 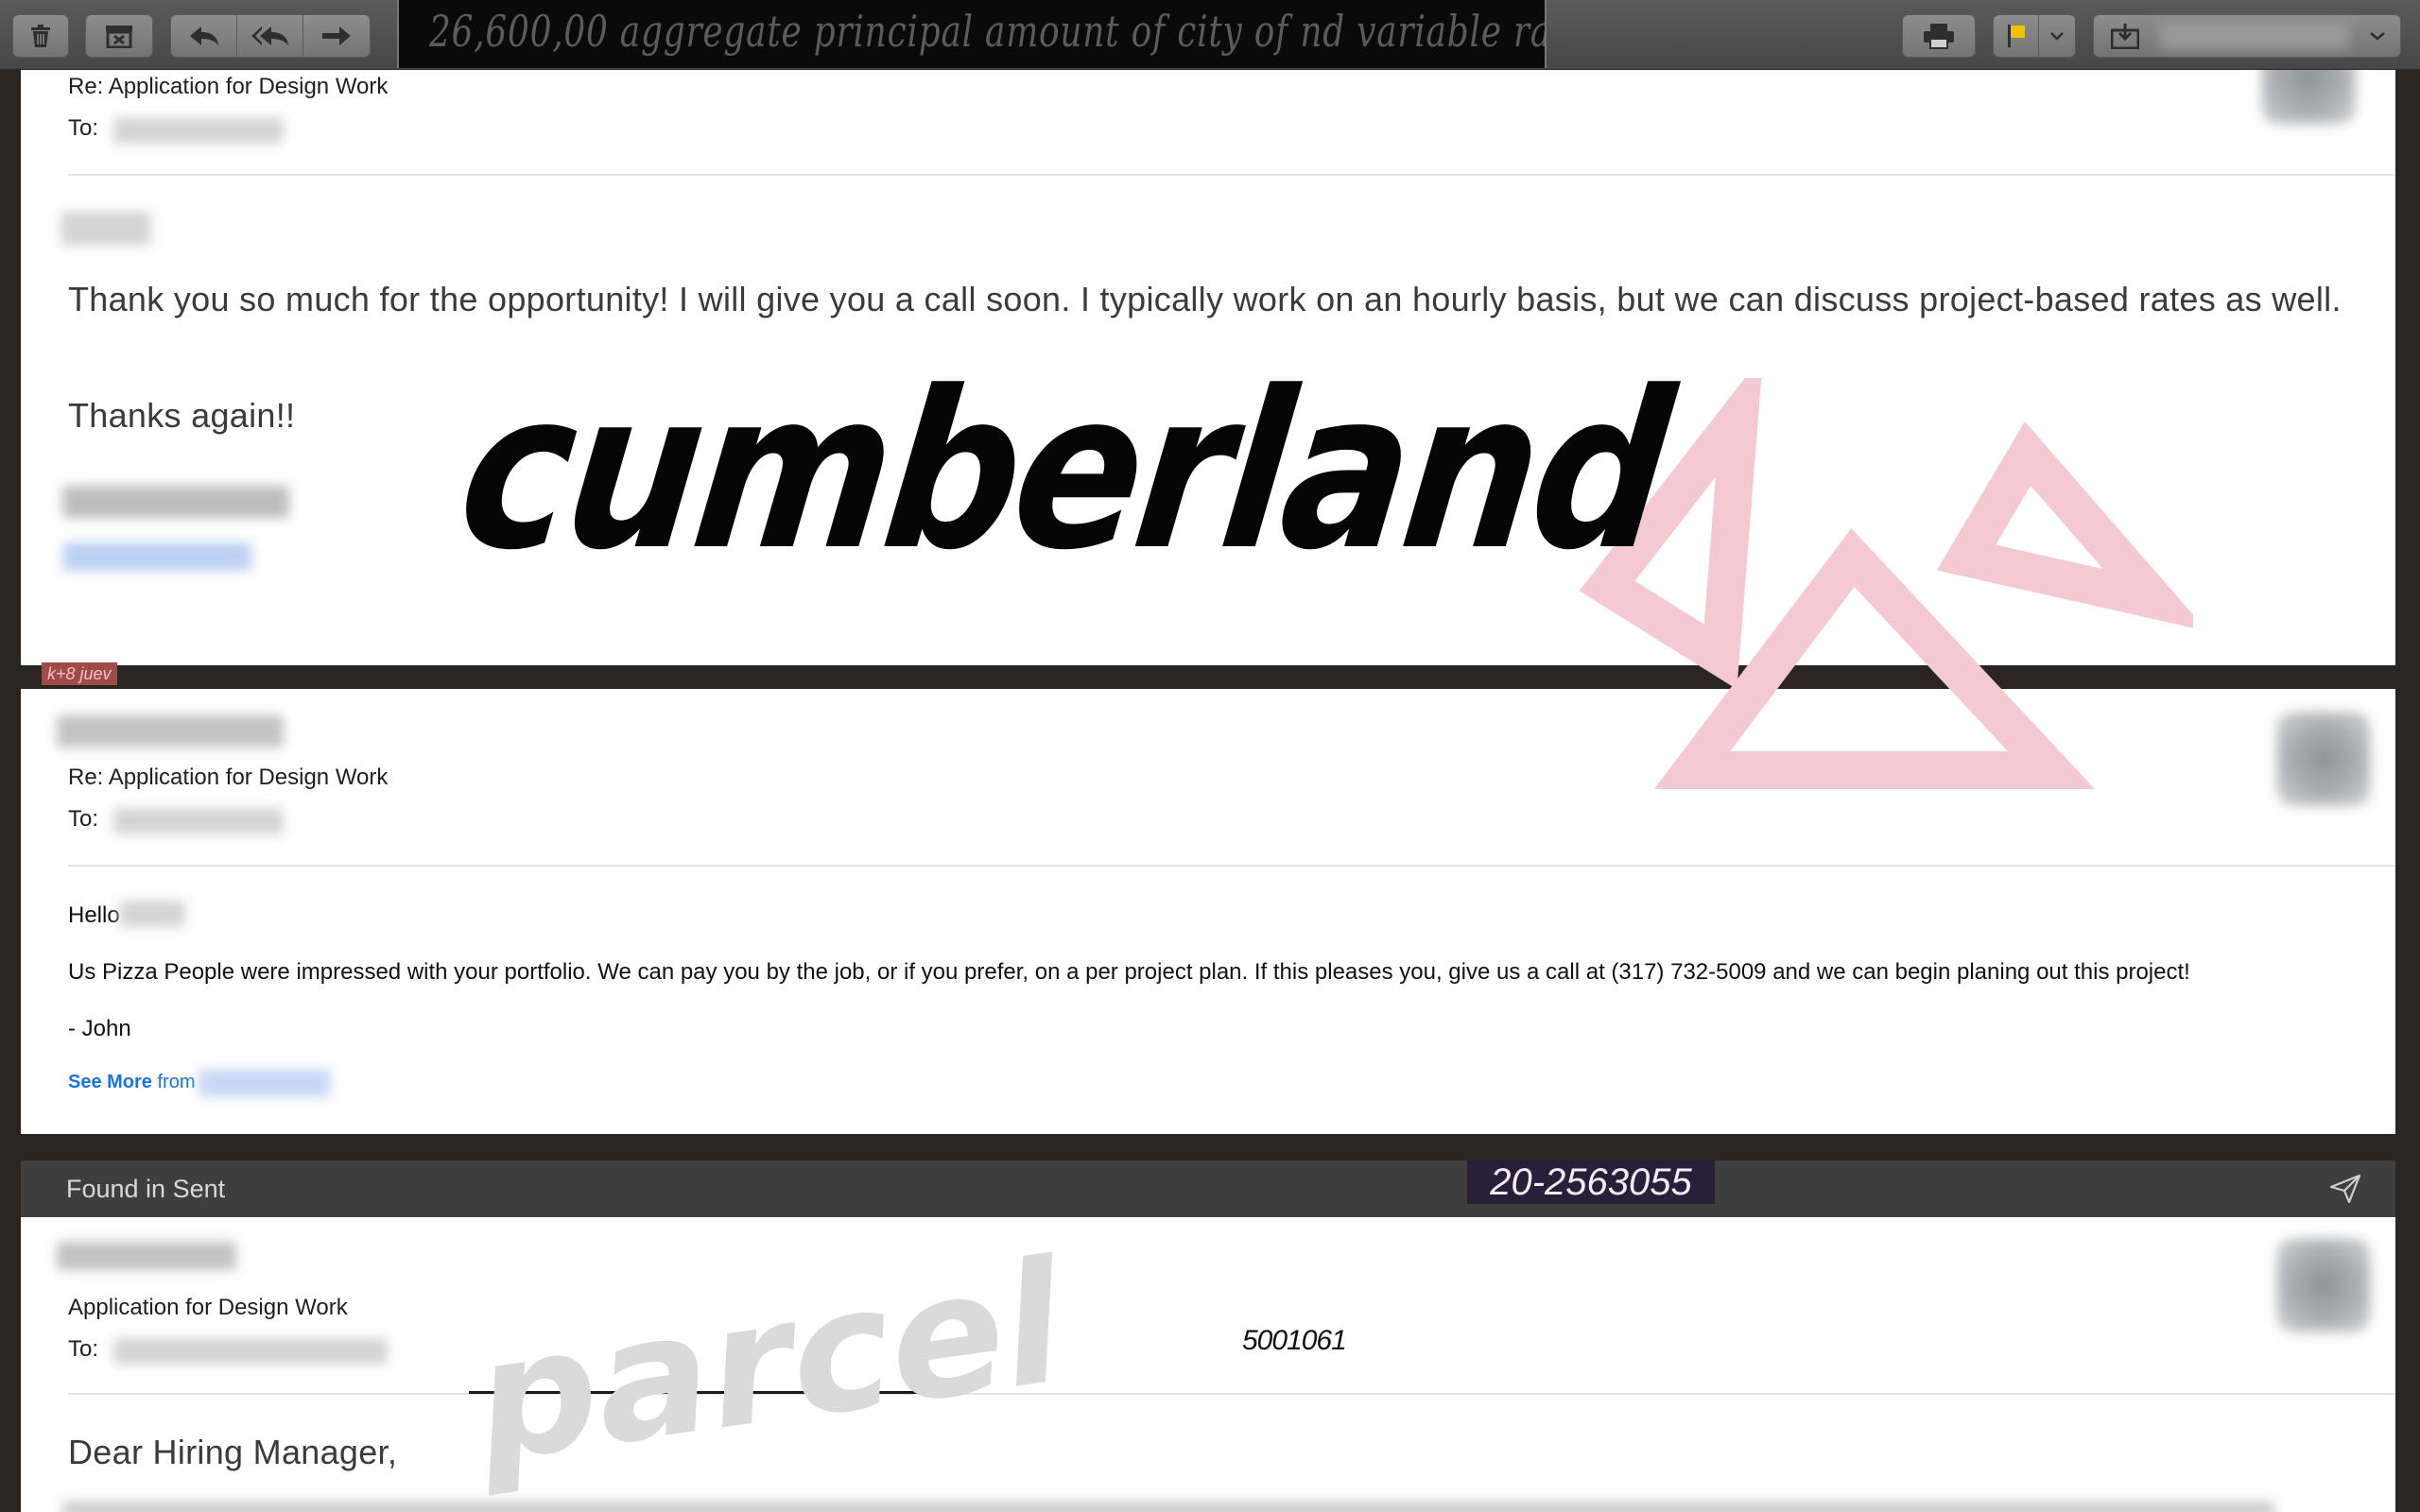 I want to click on reply-all-button, so click(x=270, y=36).